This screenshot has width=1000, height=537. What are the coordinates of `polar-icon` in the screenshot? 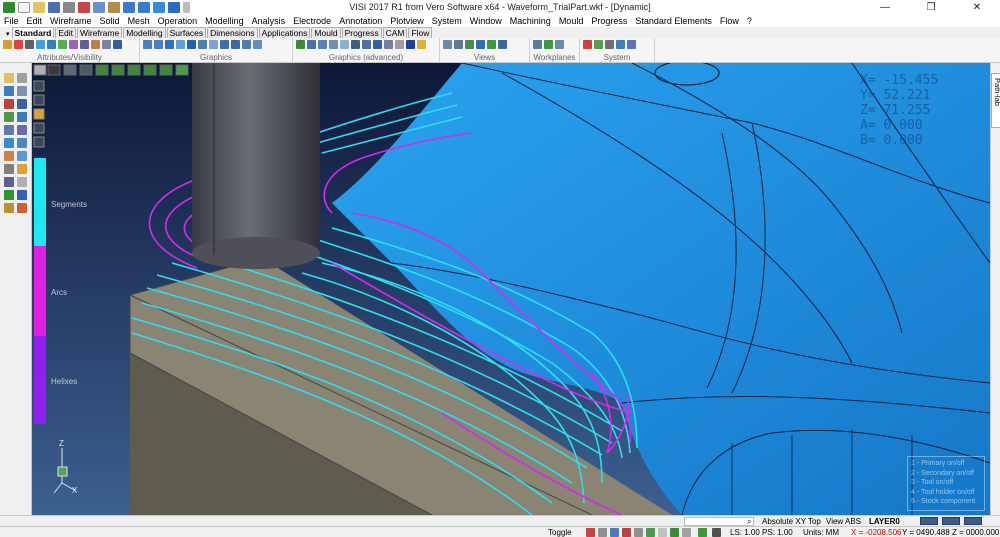 It's located at (638, 532).